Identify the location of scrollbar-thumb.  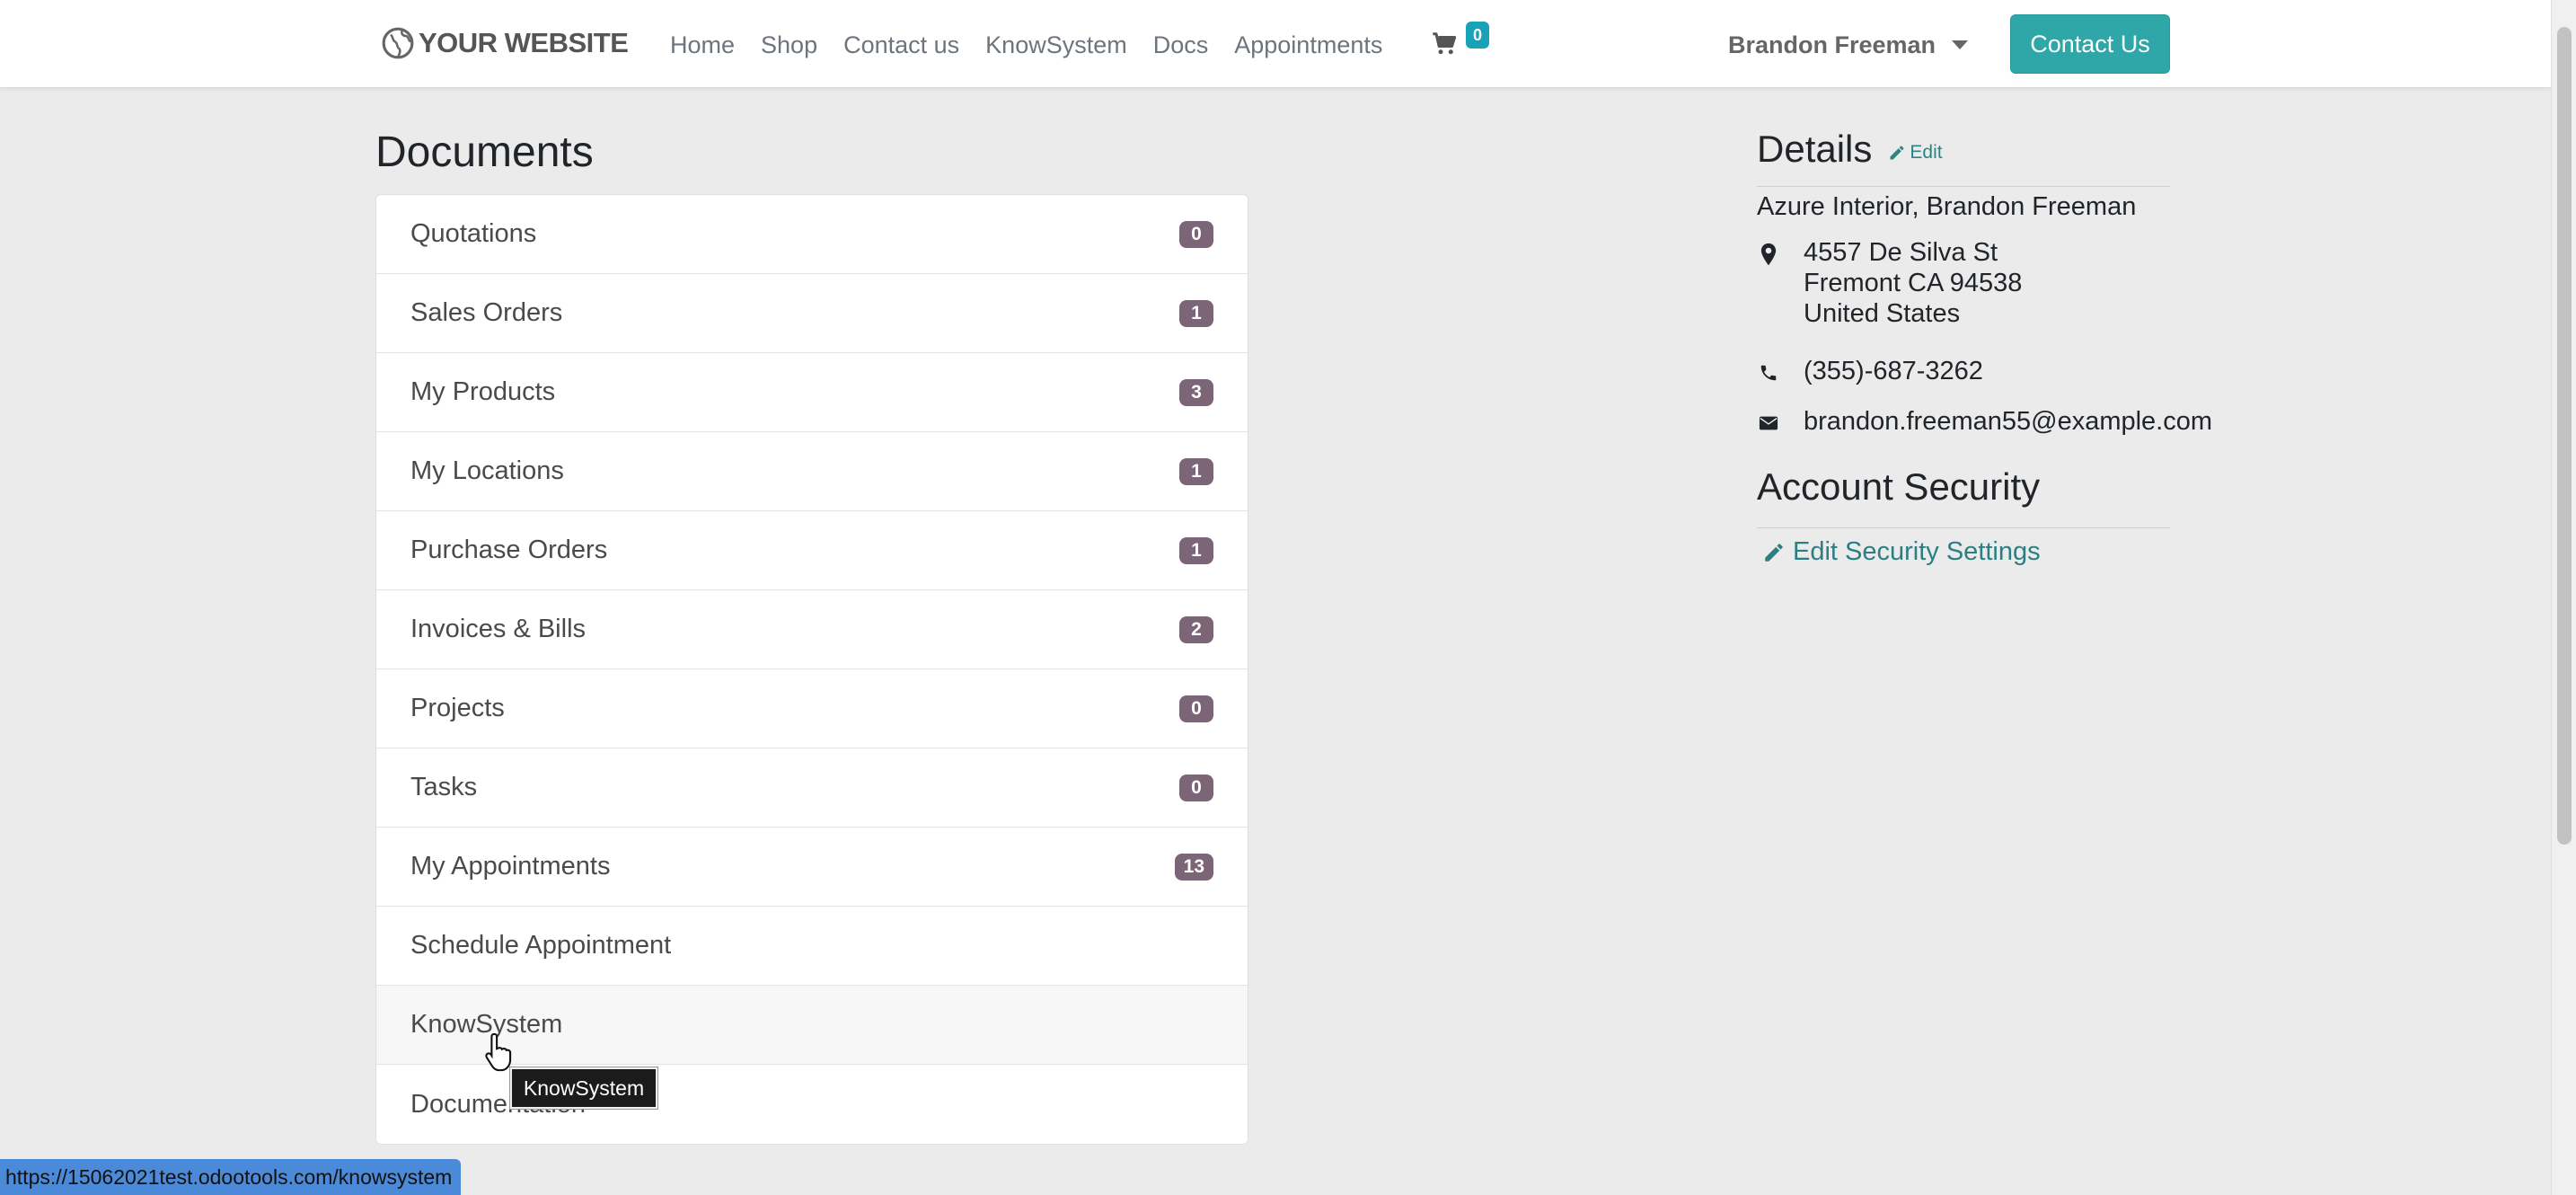
(2564, 436).